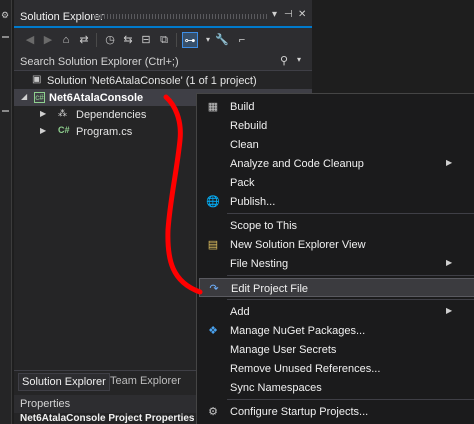 This screenshot has width=474, height=424. I want to click on menu-item-edit-project-file: ↷ Edit Project File, so click(336, 287).